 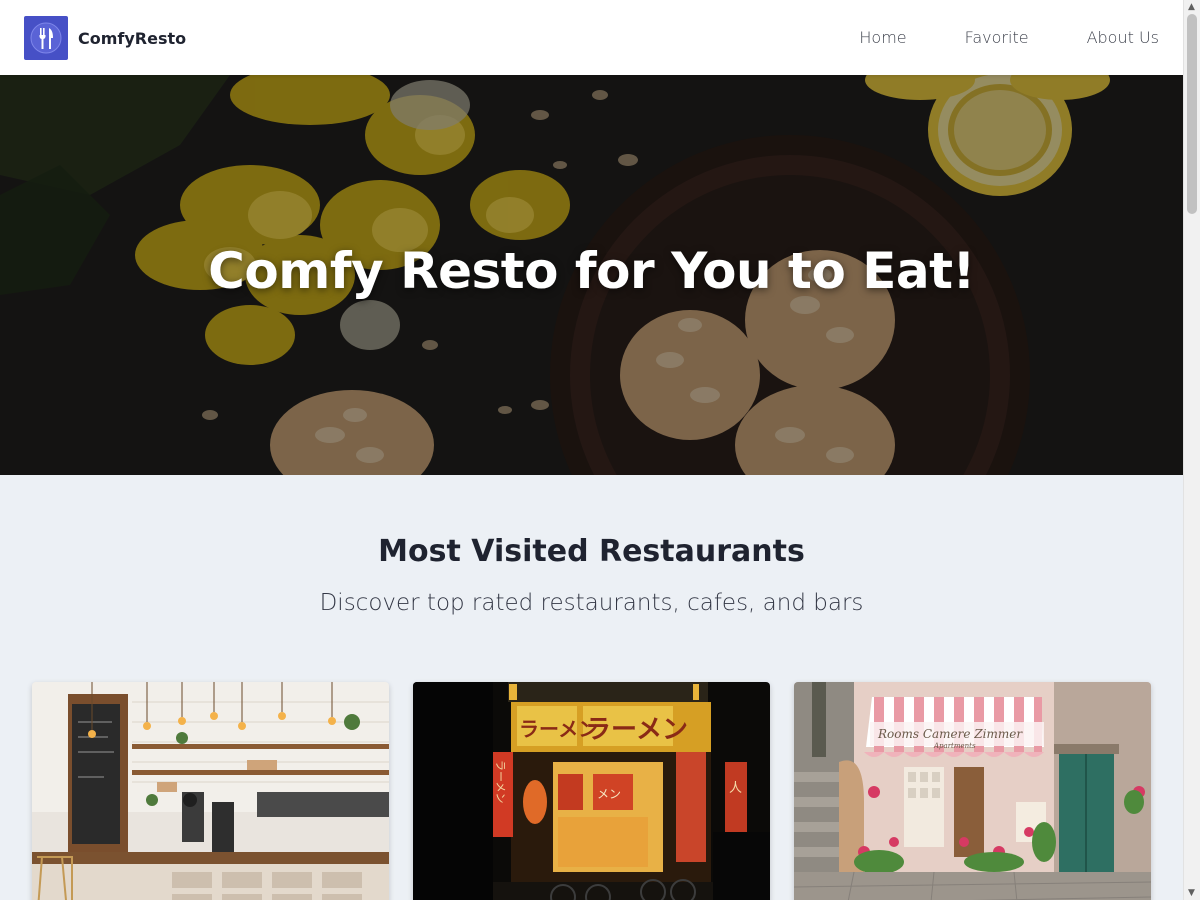 I want to click on awning-subtext: Apartments, so click(x=954, y=746).